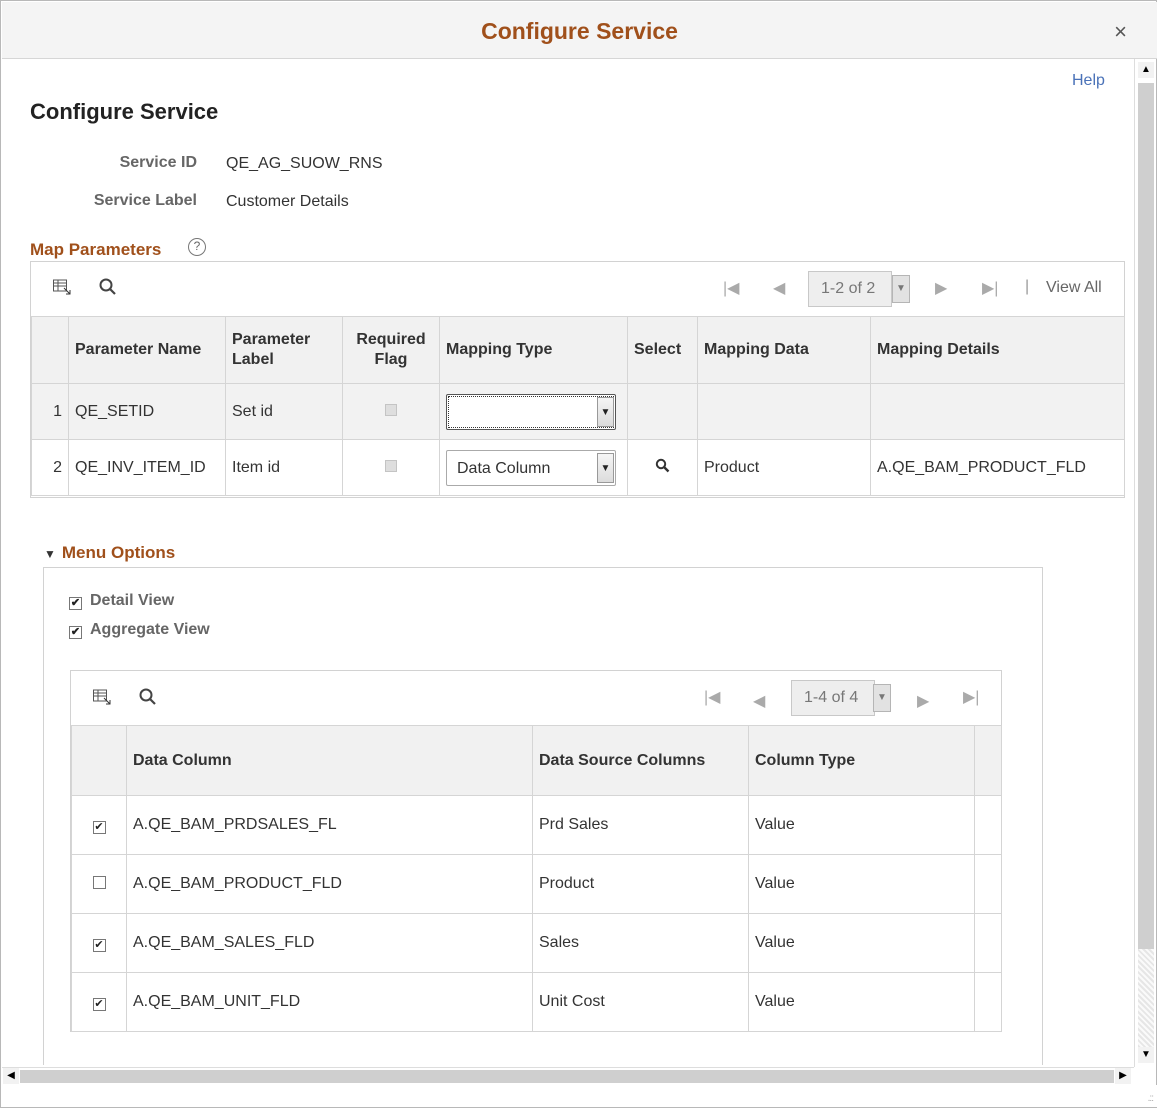  What do you see at coordinates (997, 411) in the screenshot?
I see `mapping-details` at bounding box center [997, 411].